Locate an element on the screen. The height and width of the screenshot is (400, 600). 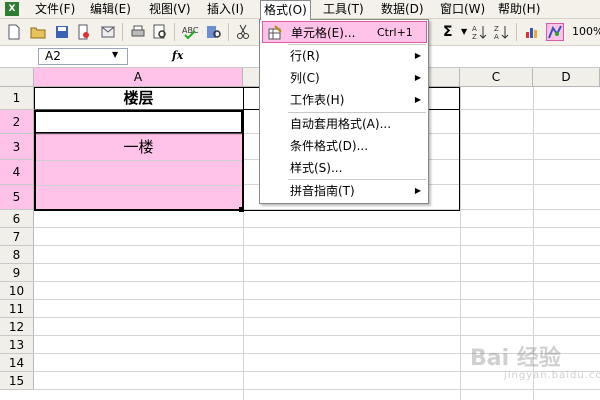
menu-item-label: 拼音指南(T) is located at coordinates (322, 191).